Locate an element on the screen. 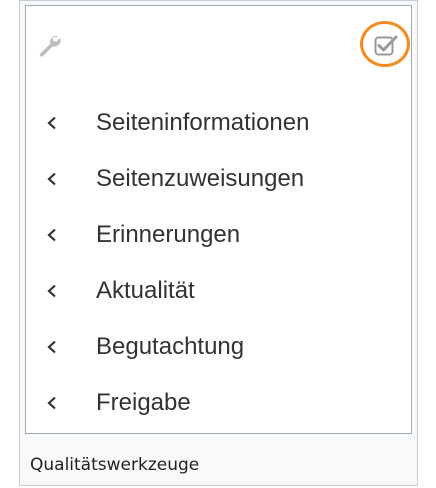 The height and width of the screenshot is (488, 436). menu-item-seiteninformationen: Seiteninformationen is located at coordinates (209, 123).